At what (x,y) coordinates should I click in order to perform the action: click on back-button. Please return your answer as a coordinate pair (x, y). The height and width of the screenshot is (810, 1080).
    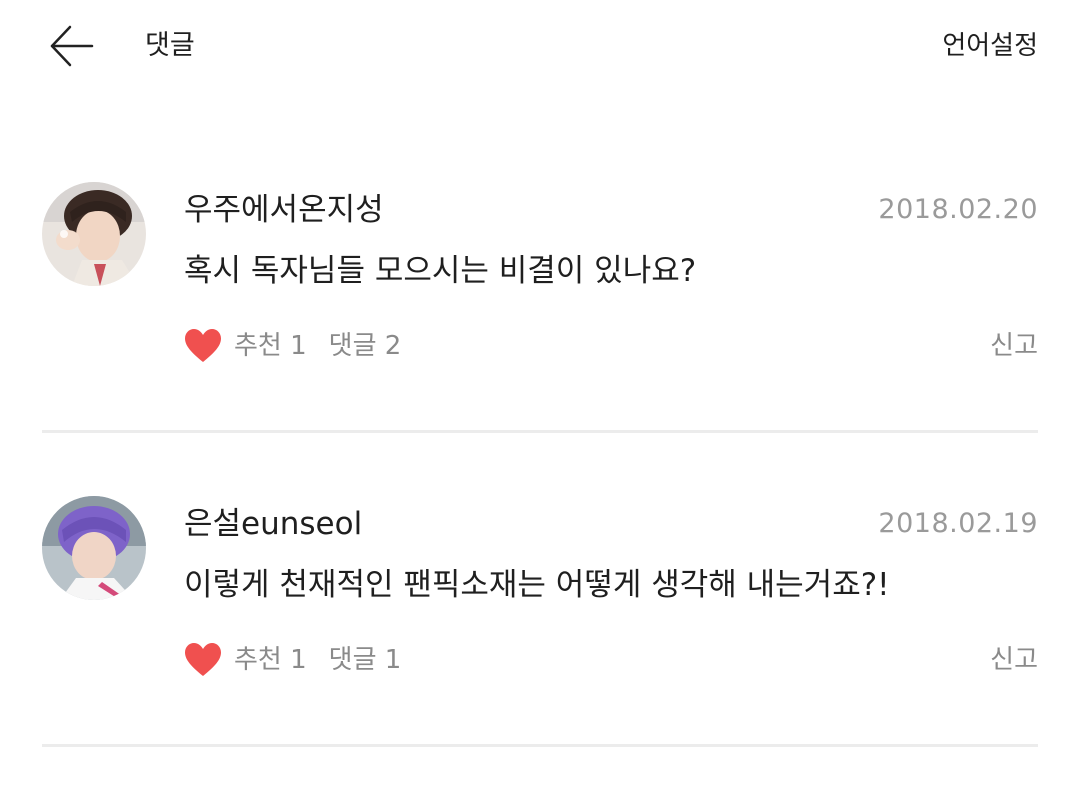
    Looking at the image, I should click on (72, 46).